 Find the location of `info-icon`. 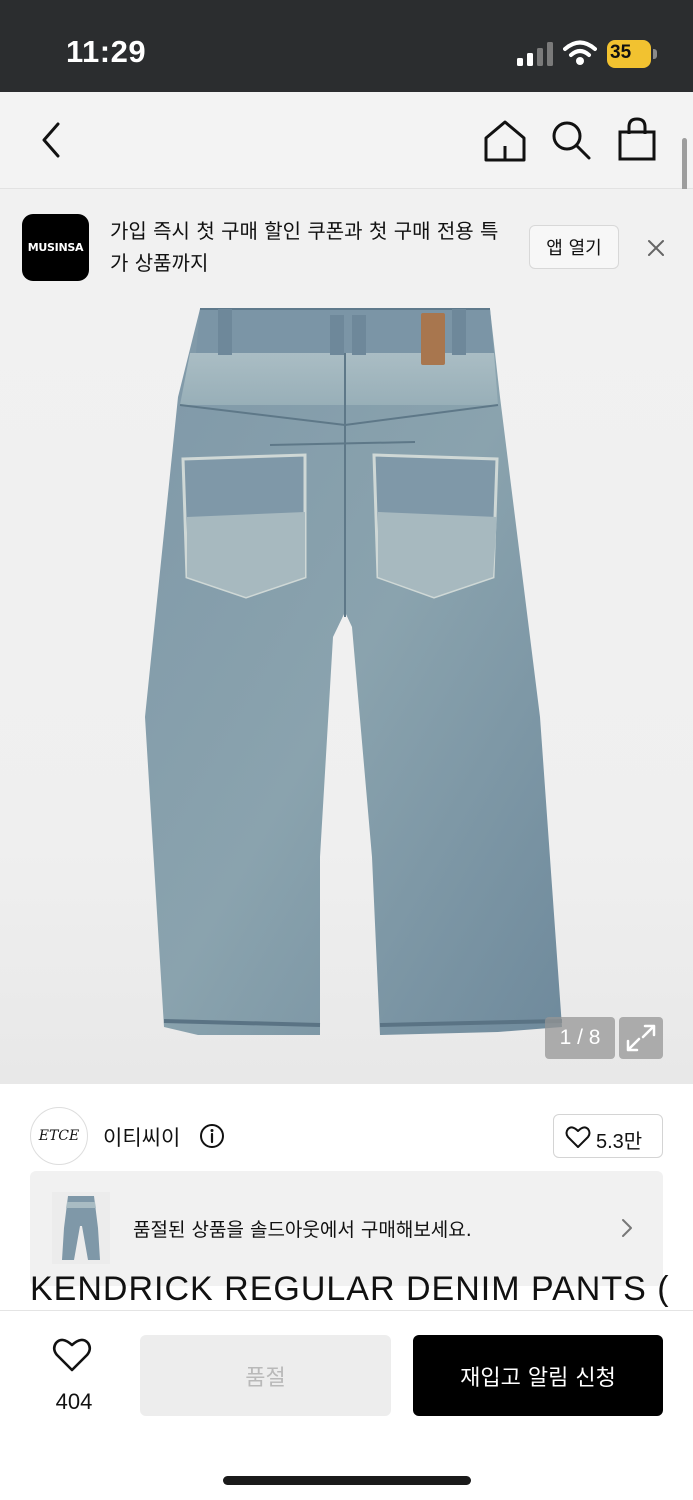

info-icon is located at coordinates (212, 1136).